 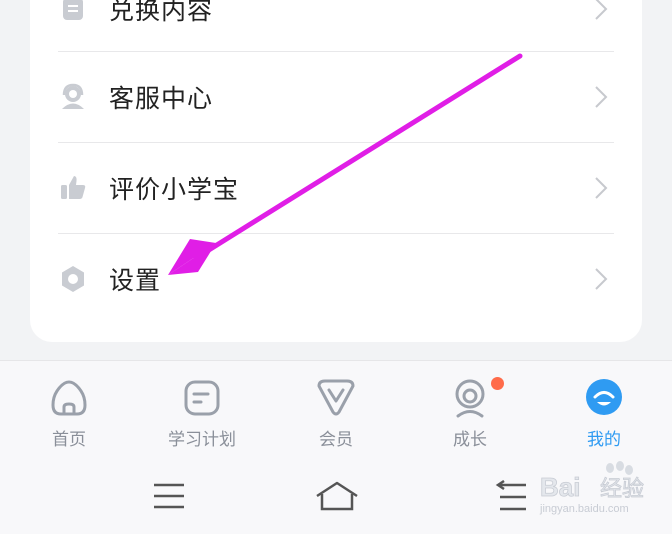 What do you see at coordinates (202, 417) in the screenshot?
I see `tab-study-plan: 学习计划` at bounding box center [202, 417].